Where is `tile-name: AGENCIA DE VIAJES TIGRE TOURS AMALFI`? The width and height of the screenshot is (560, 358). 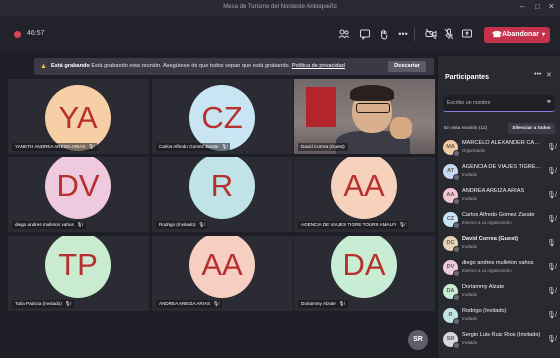
tile-name: AGENCIA DE VIAJES TIGRE TOURS AMALFI is located at coordinates (349, 224).